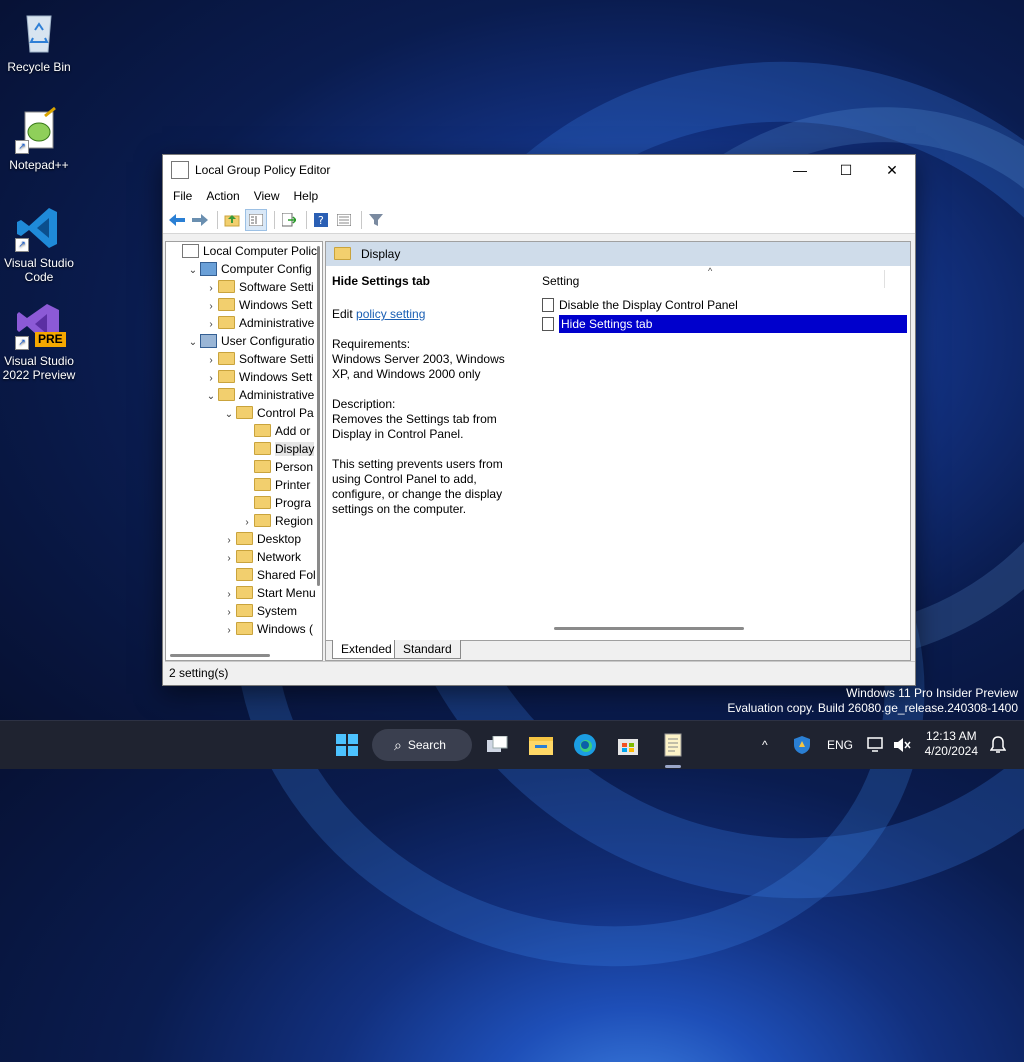 This screenshot has height=1062, width=1024. What do you see at coordinates (244, 539) in the screenshot?
I see `tree-item: › Desktop` at bounding box center [244, 539].